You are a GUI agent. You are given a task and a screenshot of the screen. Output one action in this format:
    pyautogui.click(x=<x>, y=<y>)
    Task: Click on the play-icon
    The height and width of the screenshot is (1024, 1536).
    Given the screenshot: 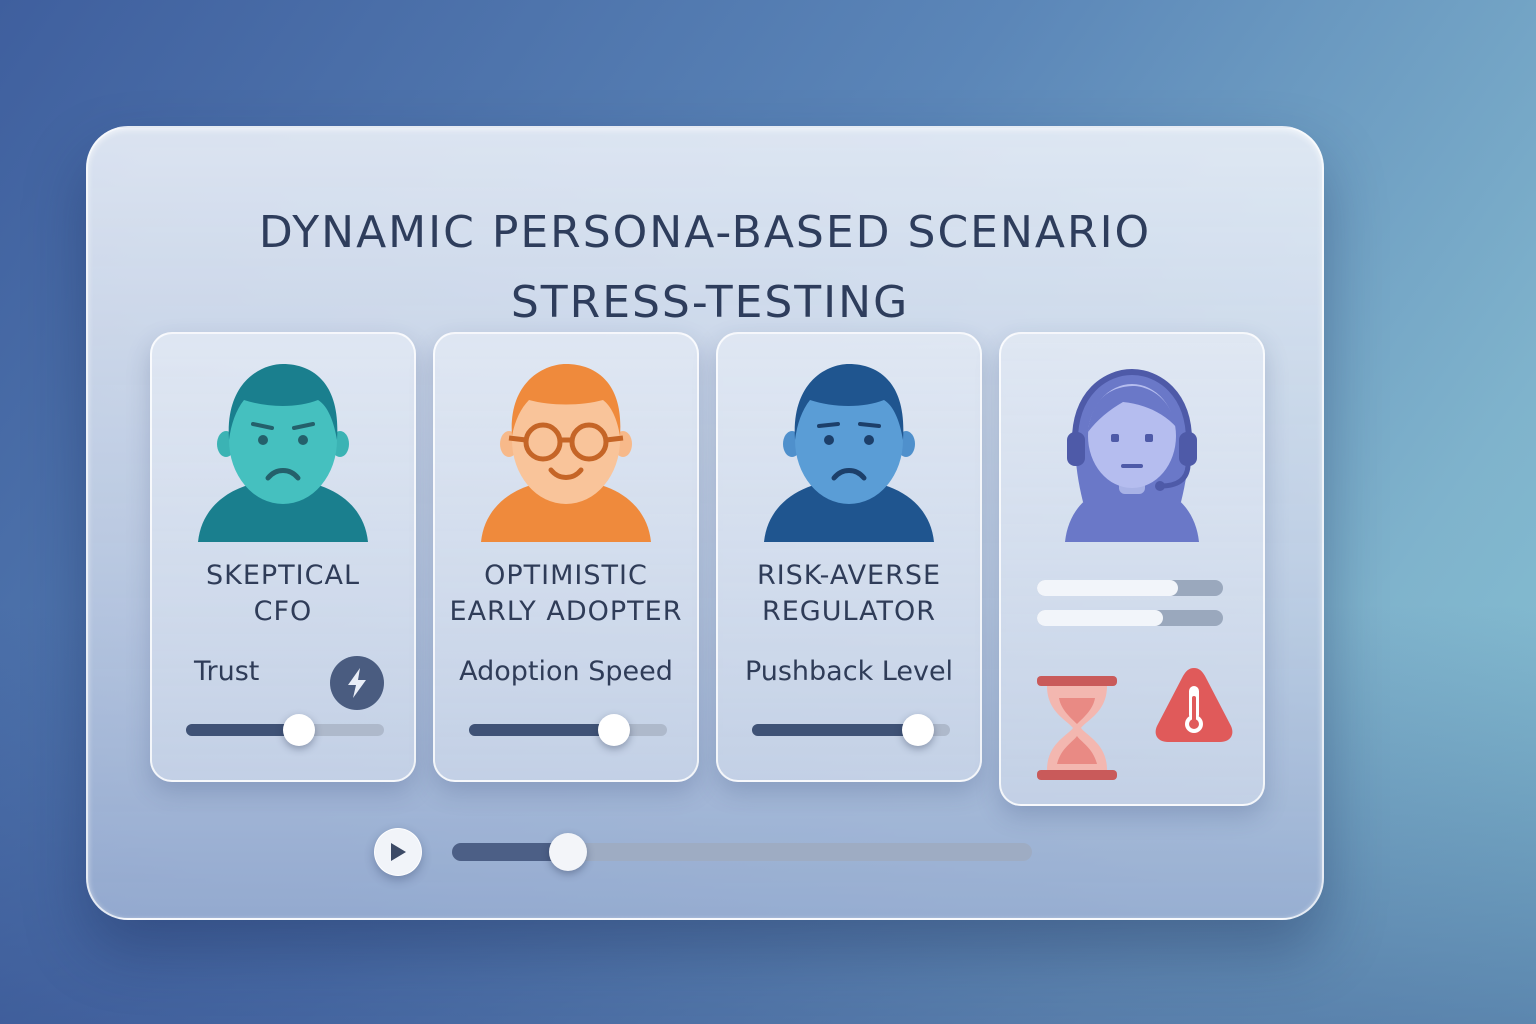 What is the action you would take?
    pyautogui.click(x=398, y=852)
    